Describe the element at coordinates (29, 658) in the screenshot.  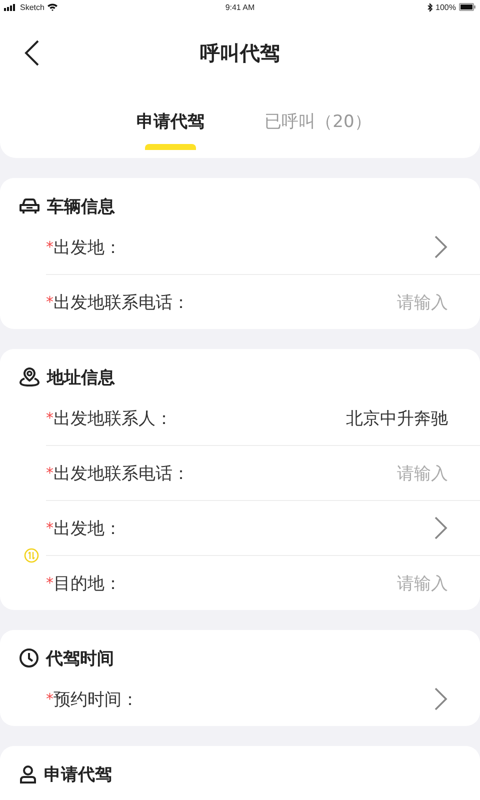
I see `clock-icon` at that location.